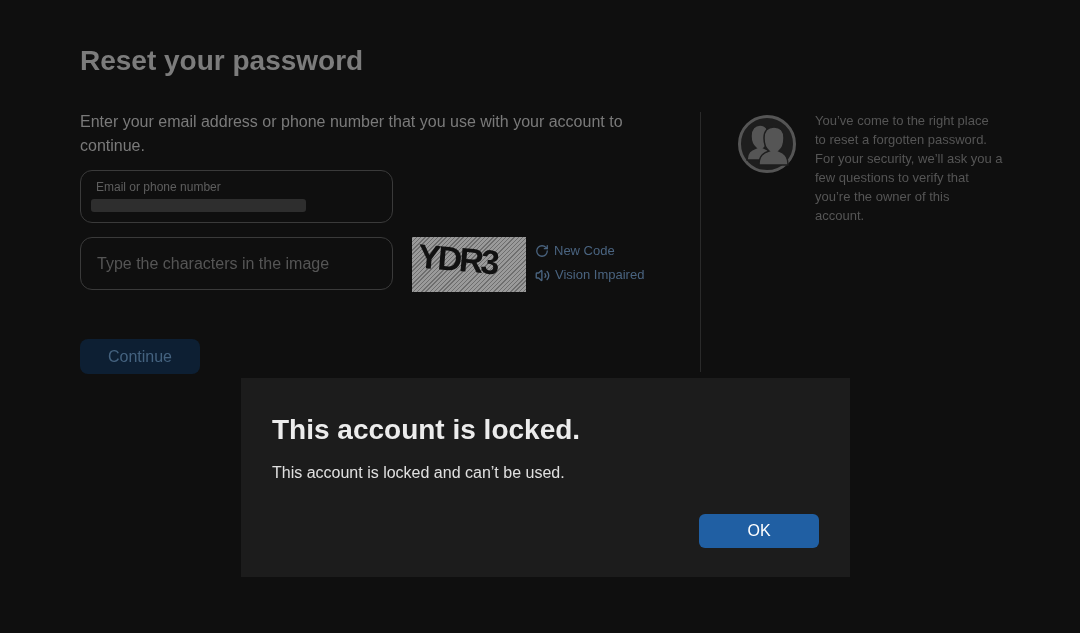 The height and width of the screenshot is (633, 1080). I want to click on captcha-link: New Code, so click(590, 251).